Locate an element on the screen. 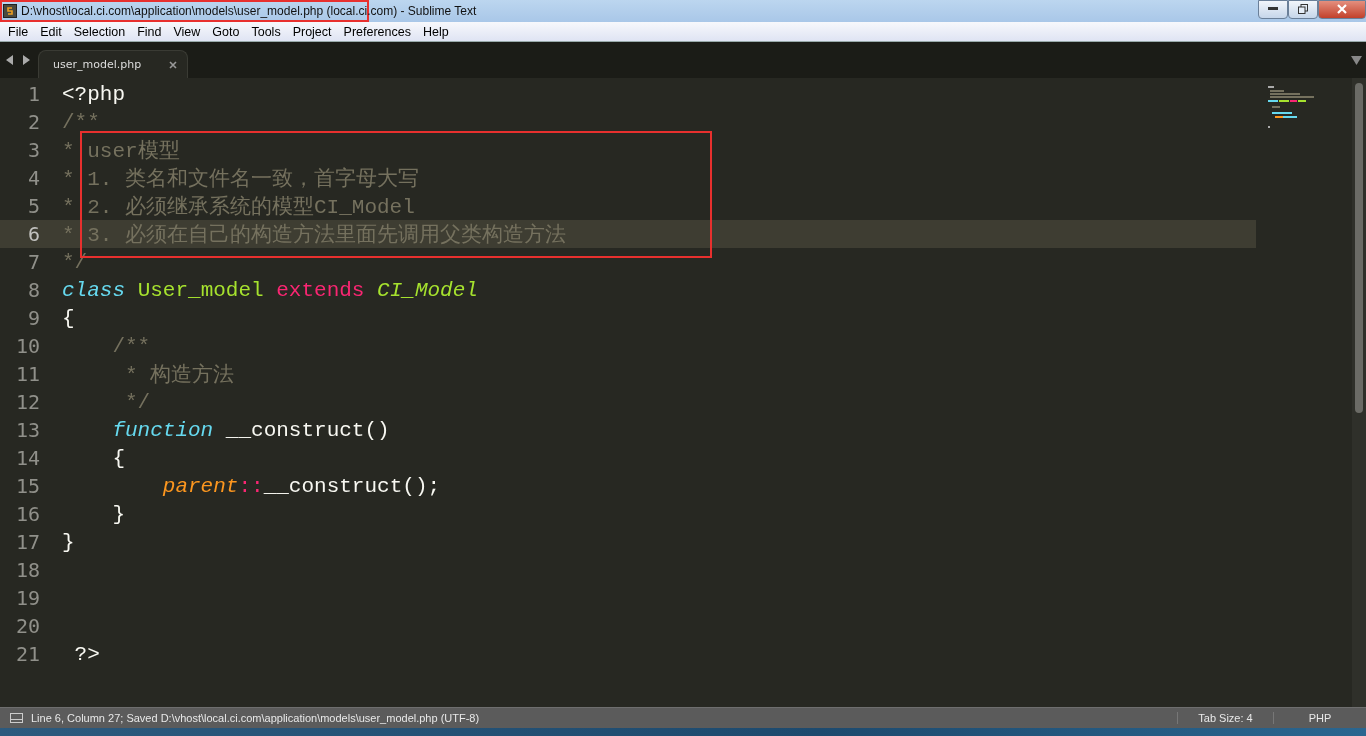  line-number: 20 is located at coordinates (27, 626).